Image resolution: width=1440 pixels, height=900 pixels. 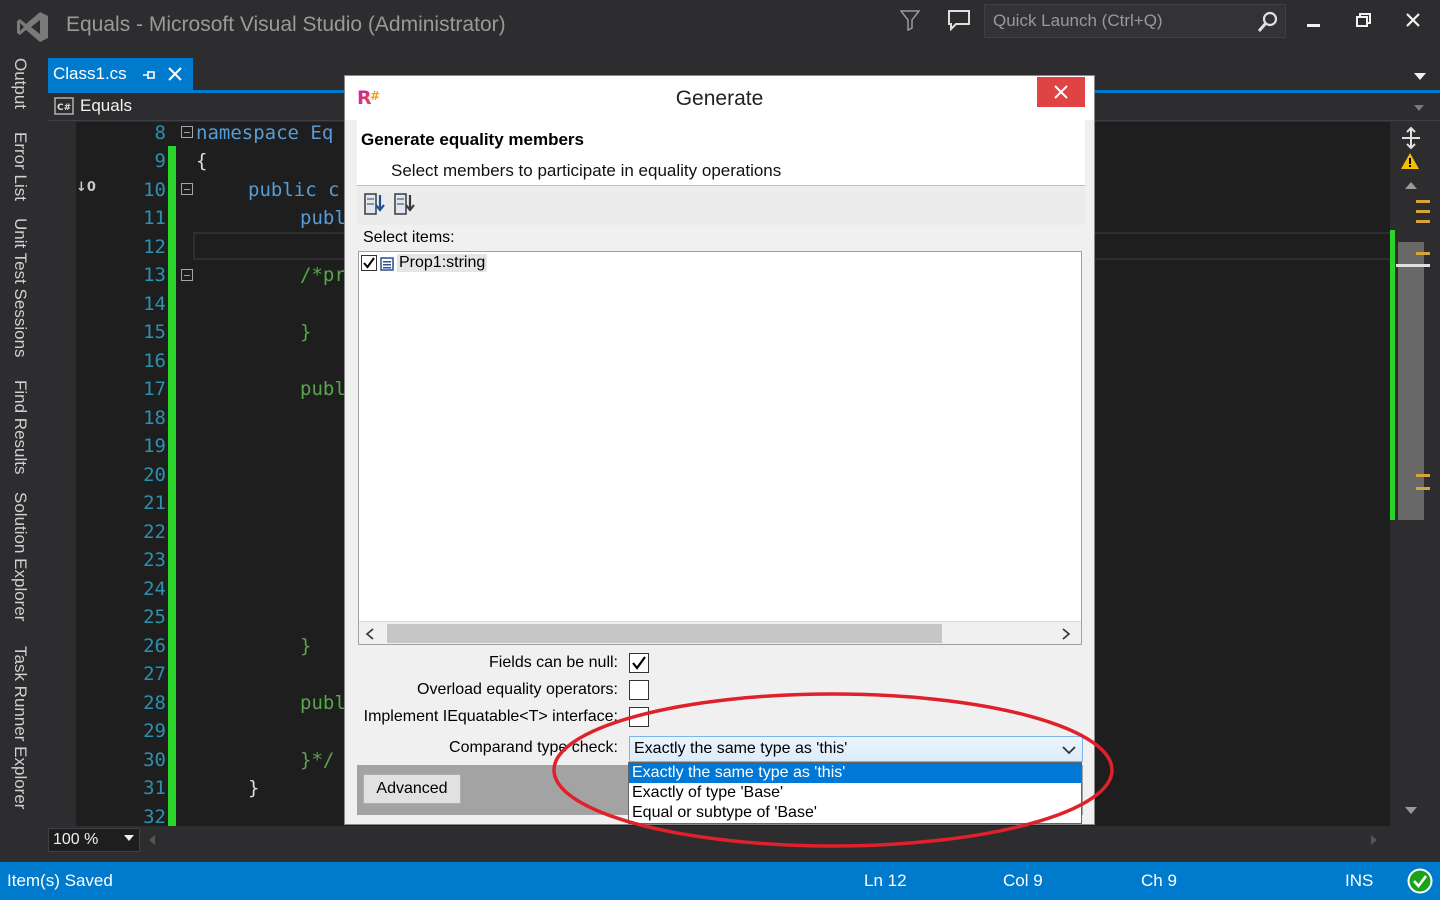 I want to click on line-number: 18, so click(x=154, y=418).